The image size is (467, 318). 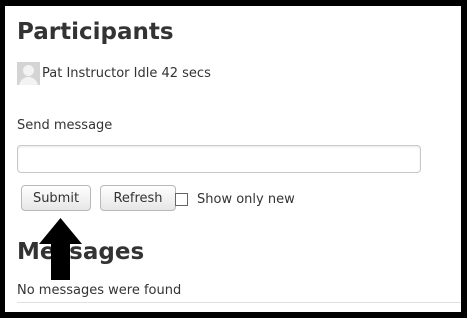 What do you see at coordinates (181, 199) in the screenshot?
I see `show-only-new-checkbox` at bounding box center [181, 199].